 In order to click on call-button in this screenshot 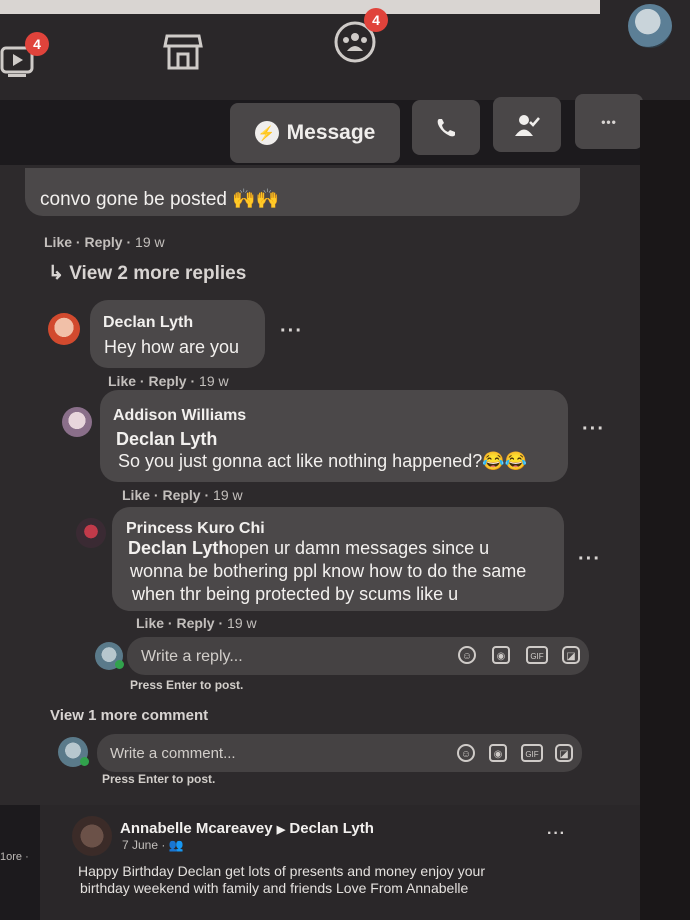, I will do `click(446, 127)`.